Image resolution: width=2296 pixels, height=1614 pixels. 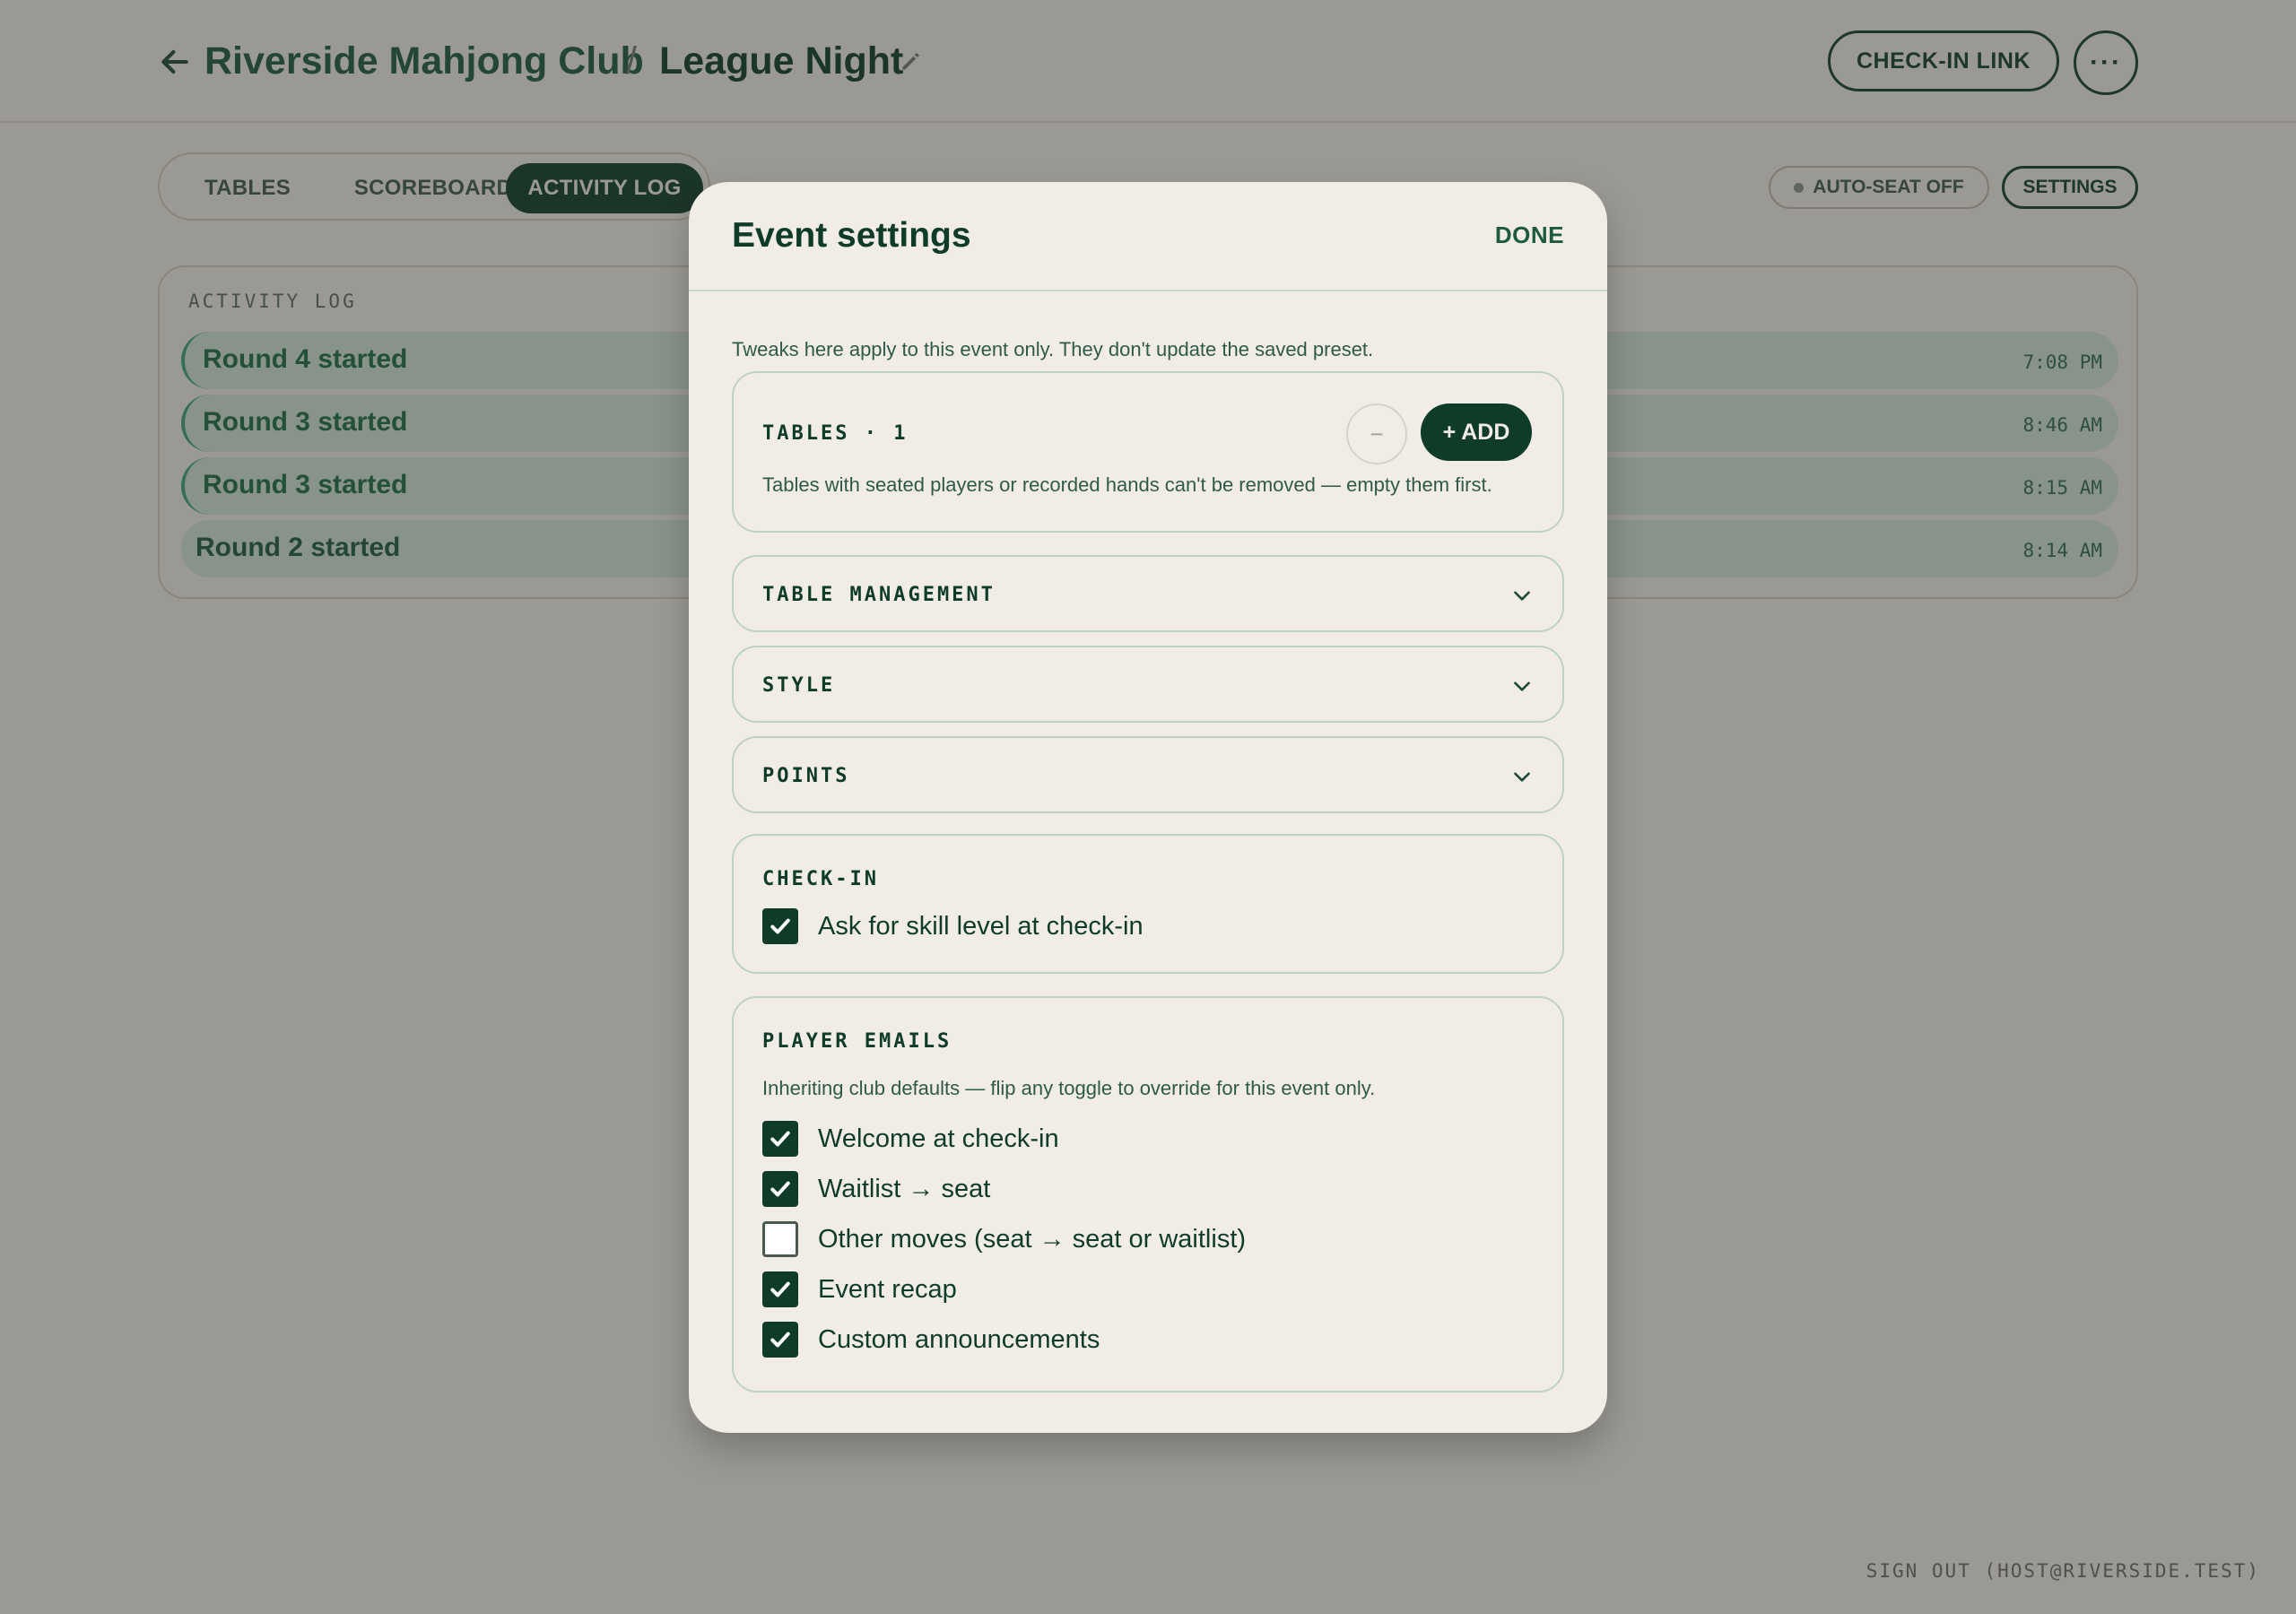 I want to click on remove-table-button: −, so click(x=1376, y=434).